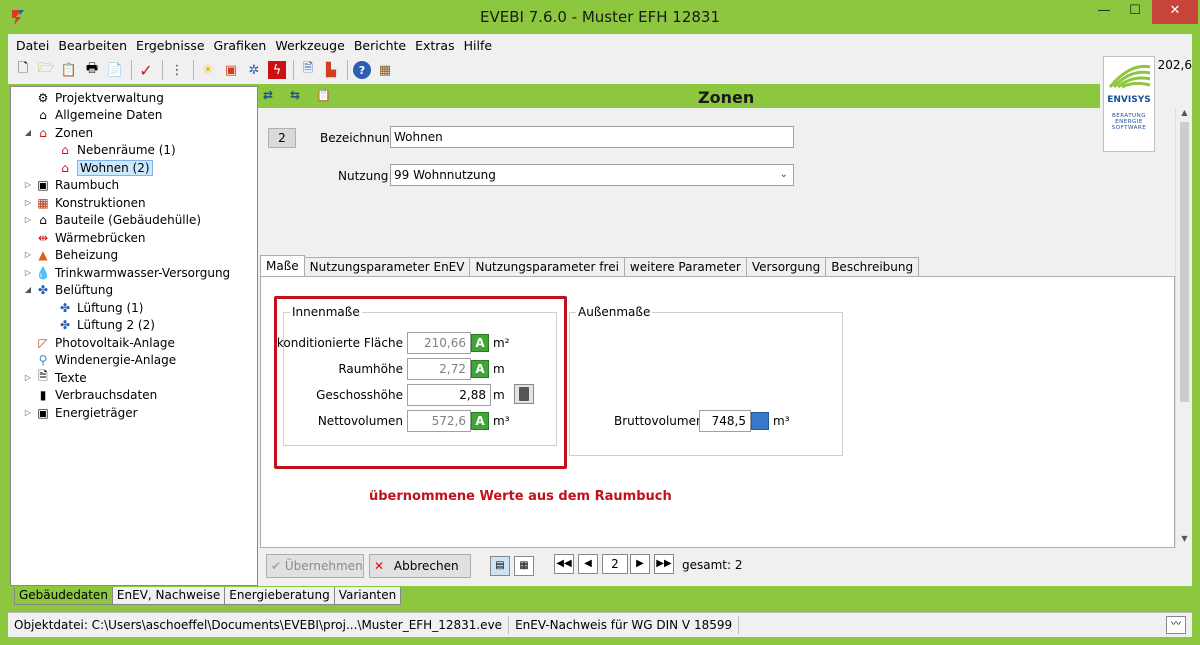  I want to click on power-icon: ϟ, so click(277, 70).